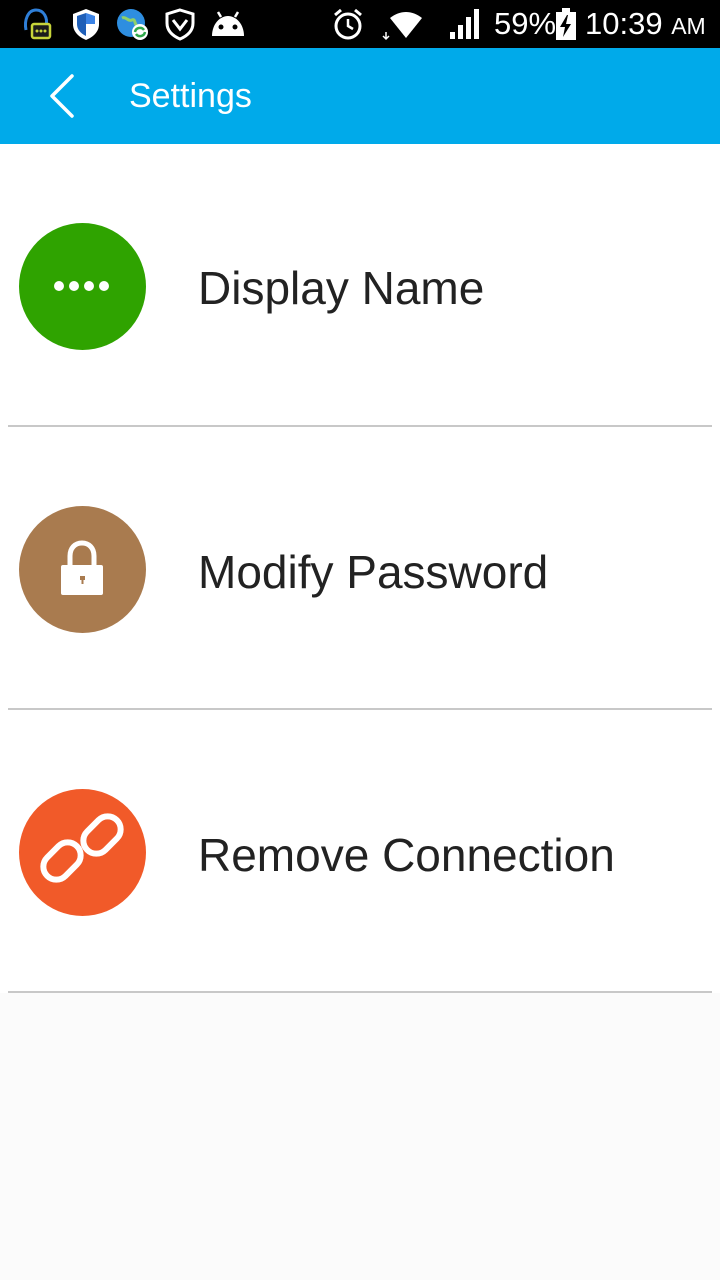 The height and width of the screenshot is (1280, 720). I want to click on lock-icon, so click(82, 569).